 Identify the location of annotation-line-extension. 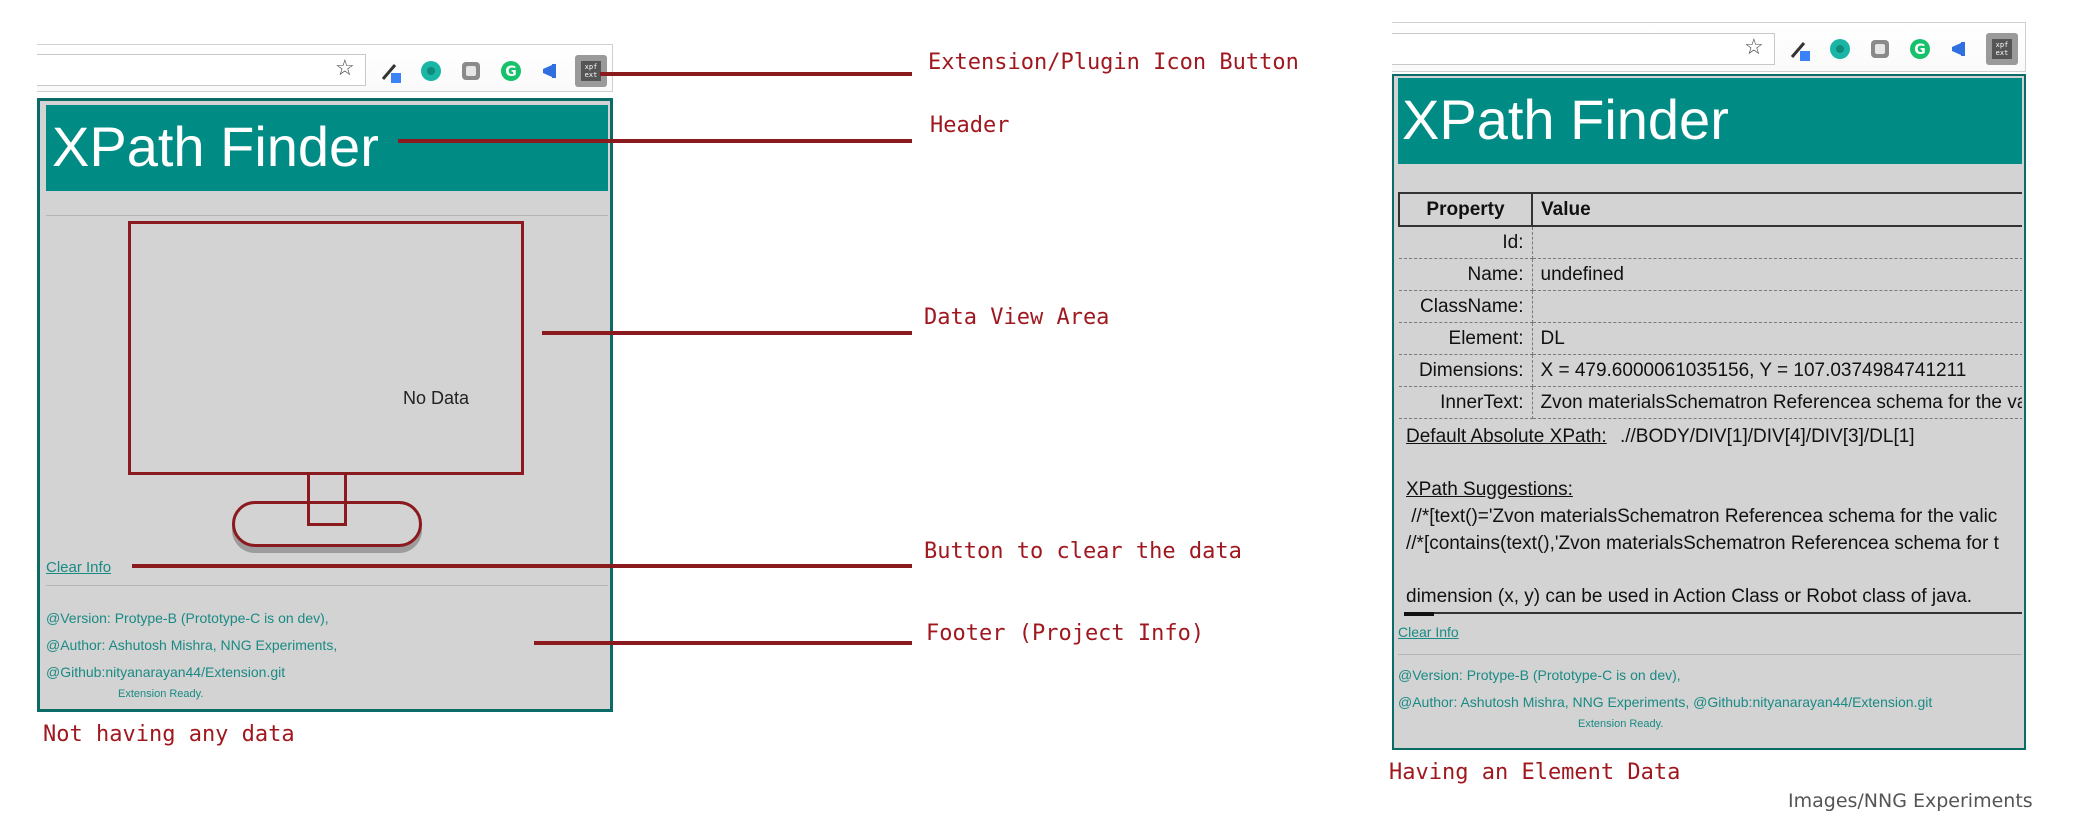
(756, 74).